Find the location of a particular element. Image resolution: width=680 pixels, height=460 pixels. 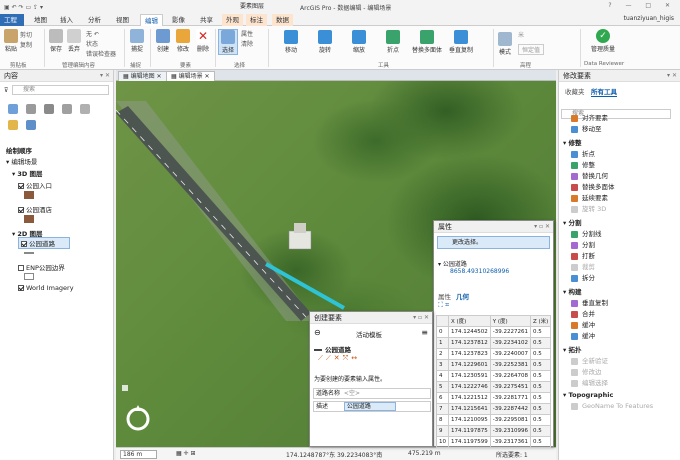

elevation-mode-button: 模式 is located at coordinates (505, 44).